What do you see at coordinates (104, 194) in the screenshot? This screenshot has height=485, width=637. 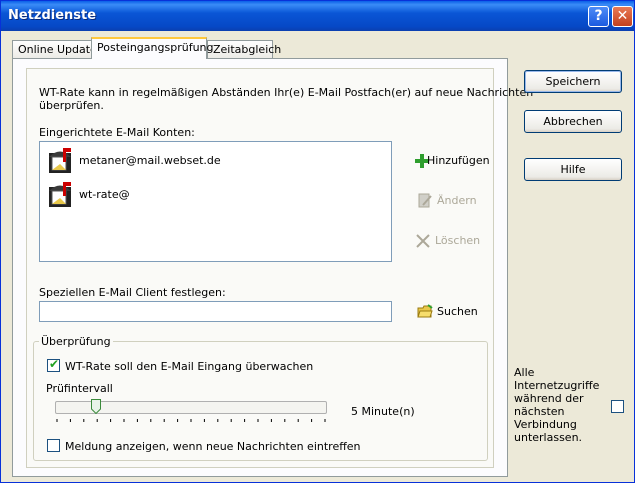 I see `account-address: wt-rate@` at bounding box center [104, 194].